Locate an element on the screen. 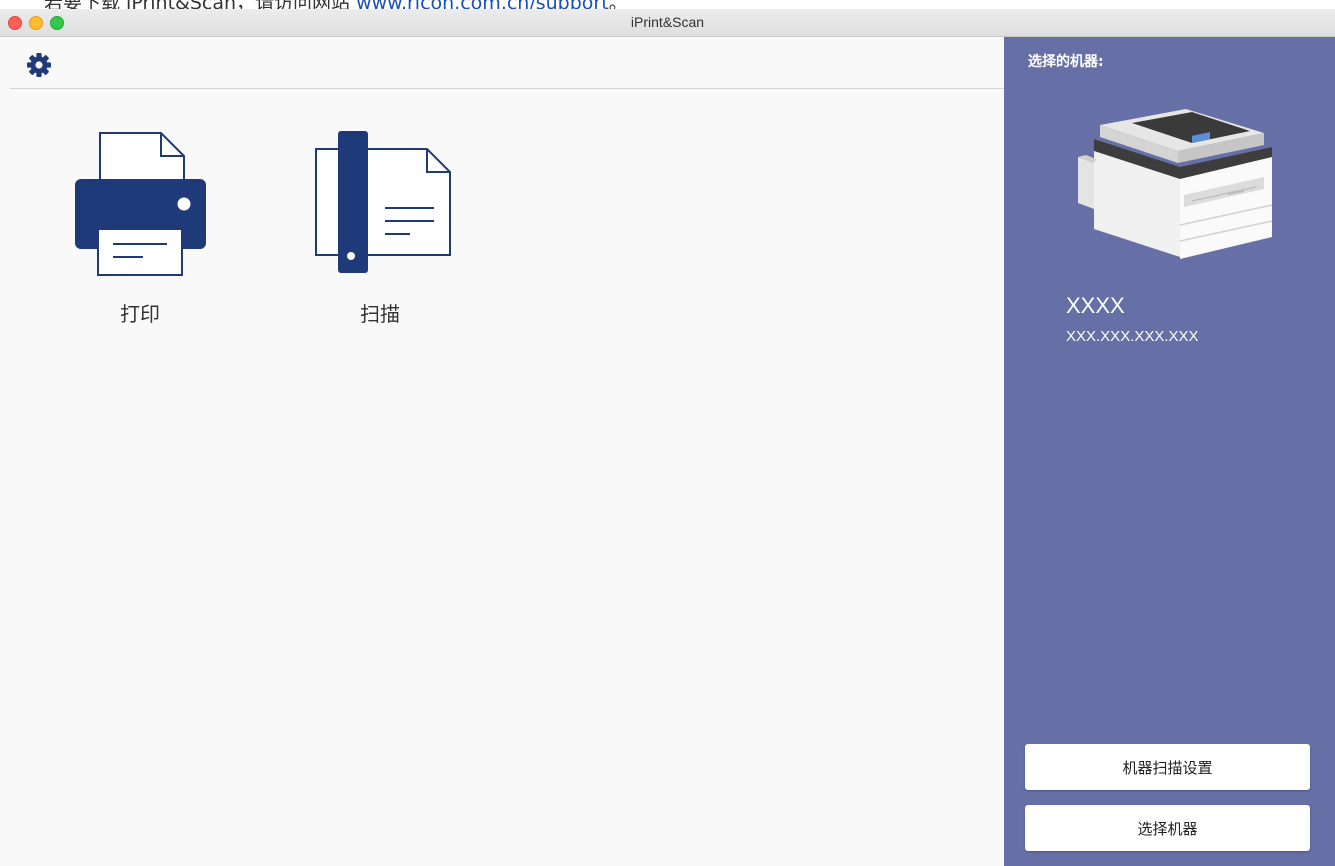 The width and height of the screenshot is (1335, 866). scan-label: 扫描 is located at coordinates (380, 314).